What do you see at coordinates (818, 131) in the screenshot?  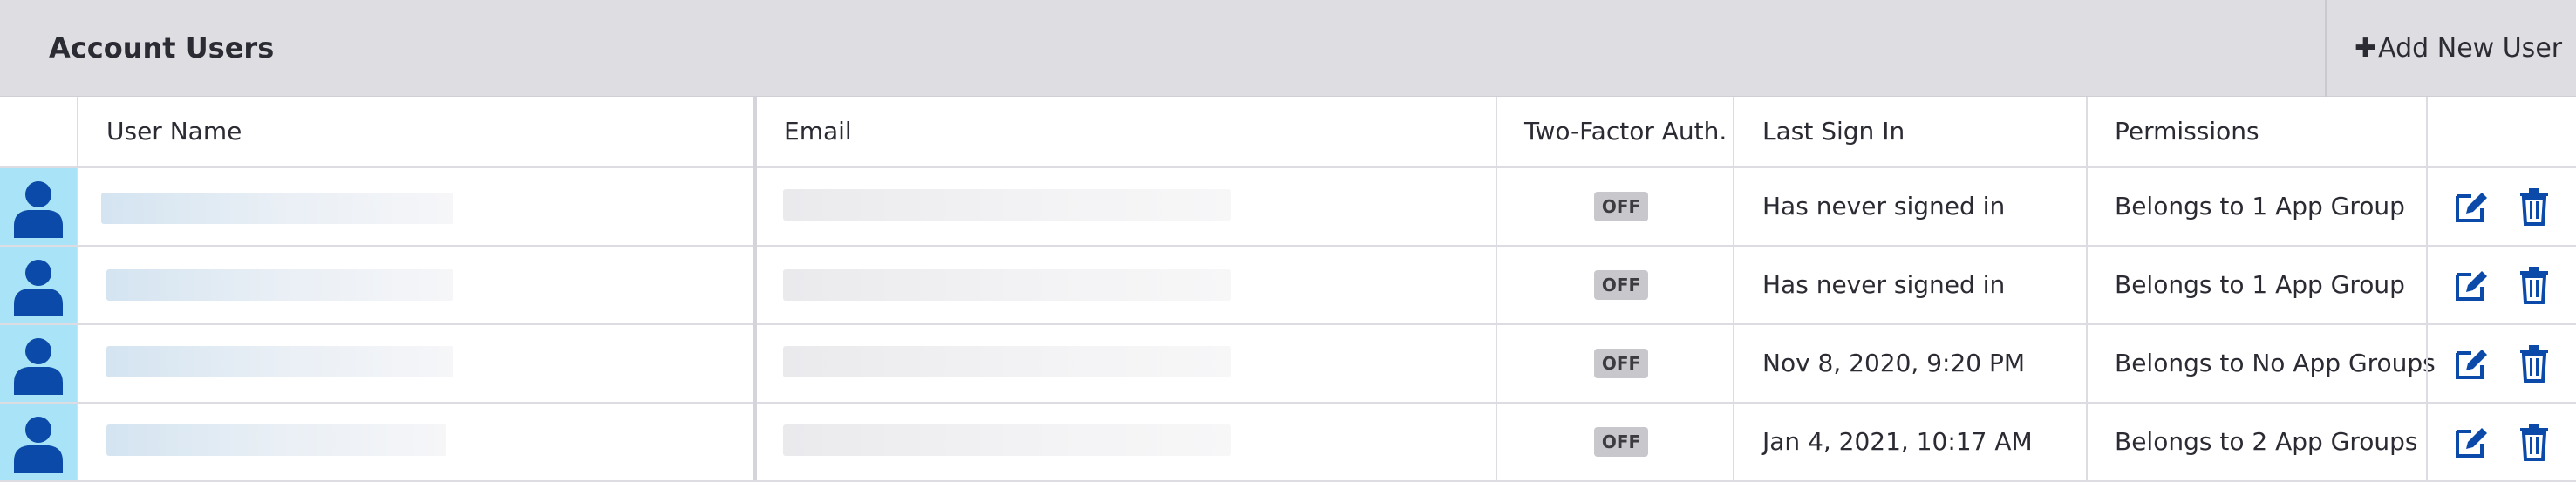 I see `column-header-email: Email` at bounding box center [818, 131].